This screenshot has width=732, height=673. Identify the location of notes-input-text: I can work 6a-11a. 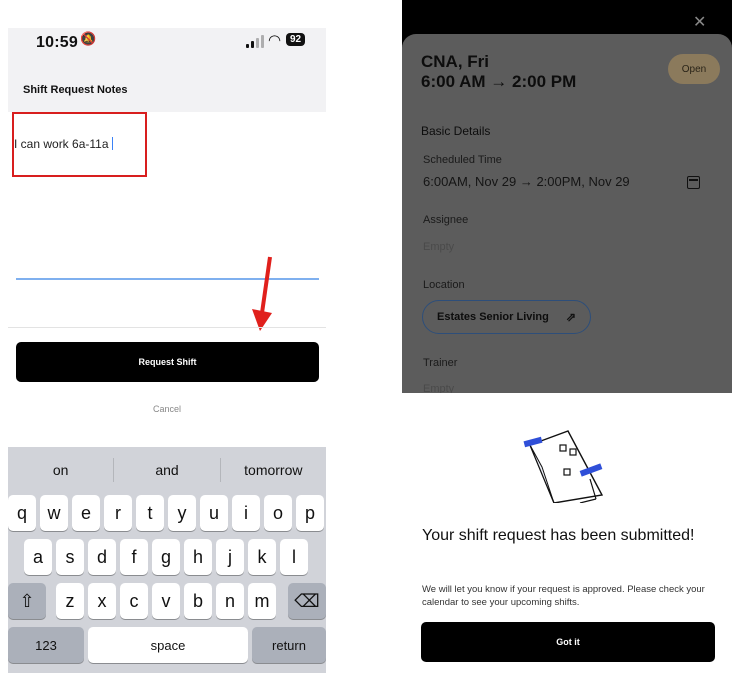
(61, 144).